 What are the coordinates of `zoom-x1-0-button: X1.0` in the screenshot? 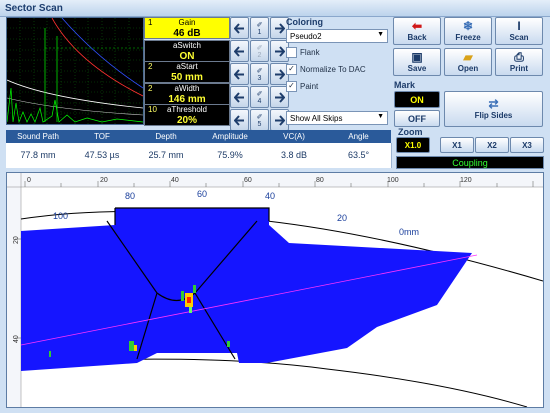 It's located at (413, 145).